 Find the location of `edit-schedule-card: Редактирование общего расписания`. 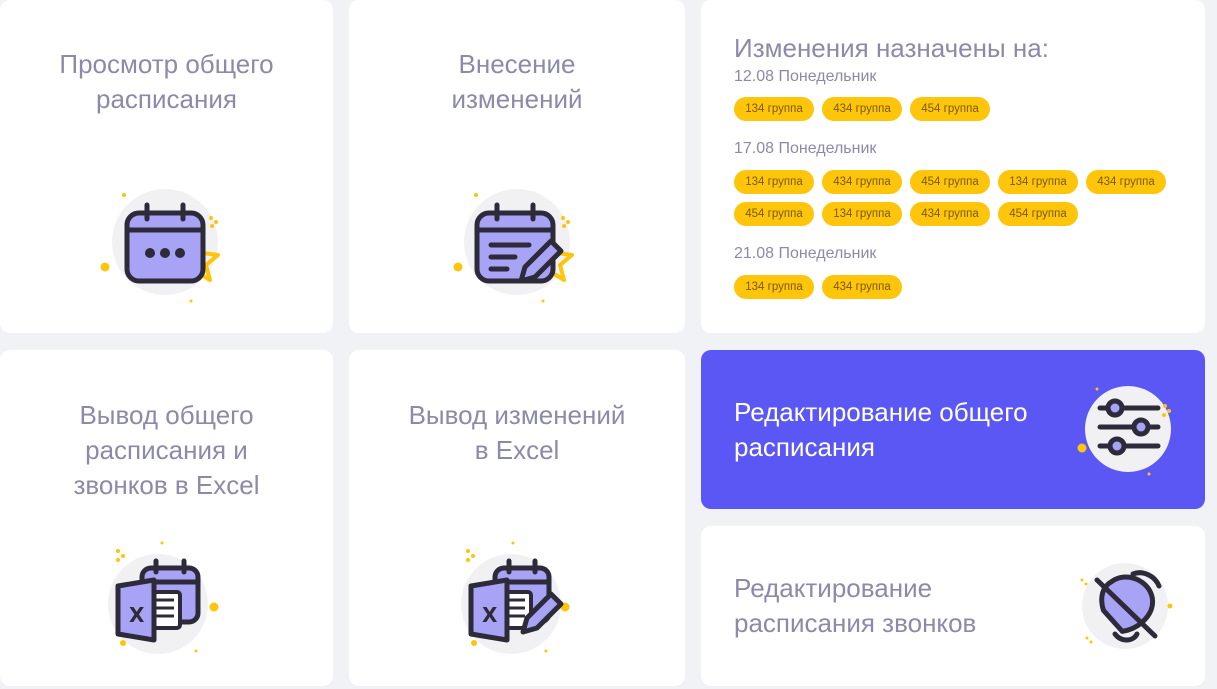

edit-schedule-card: Редактирование общего расписания is located at coordinates (953, 429).